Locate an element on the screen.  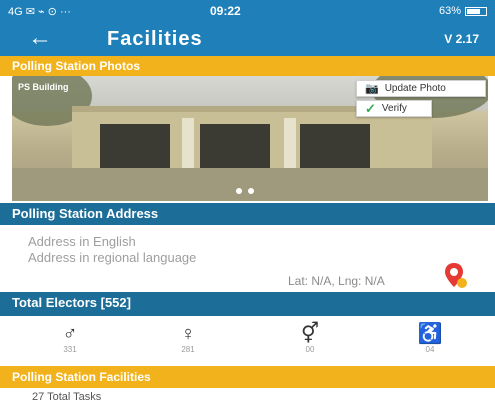
elector-female: ♀ 281 is located at coordinates (188, 338).